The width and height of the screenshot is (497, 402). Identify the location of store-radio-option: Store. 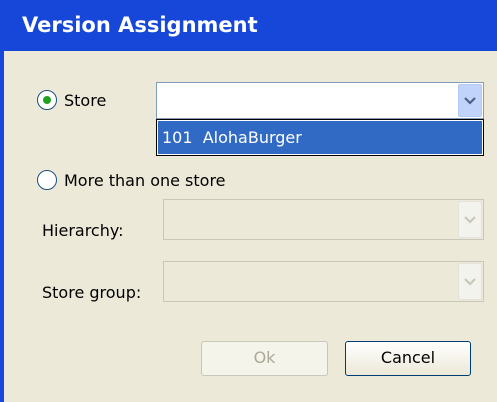
(71, 100).